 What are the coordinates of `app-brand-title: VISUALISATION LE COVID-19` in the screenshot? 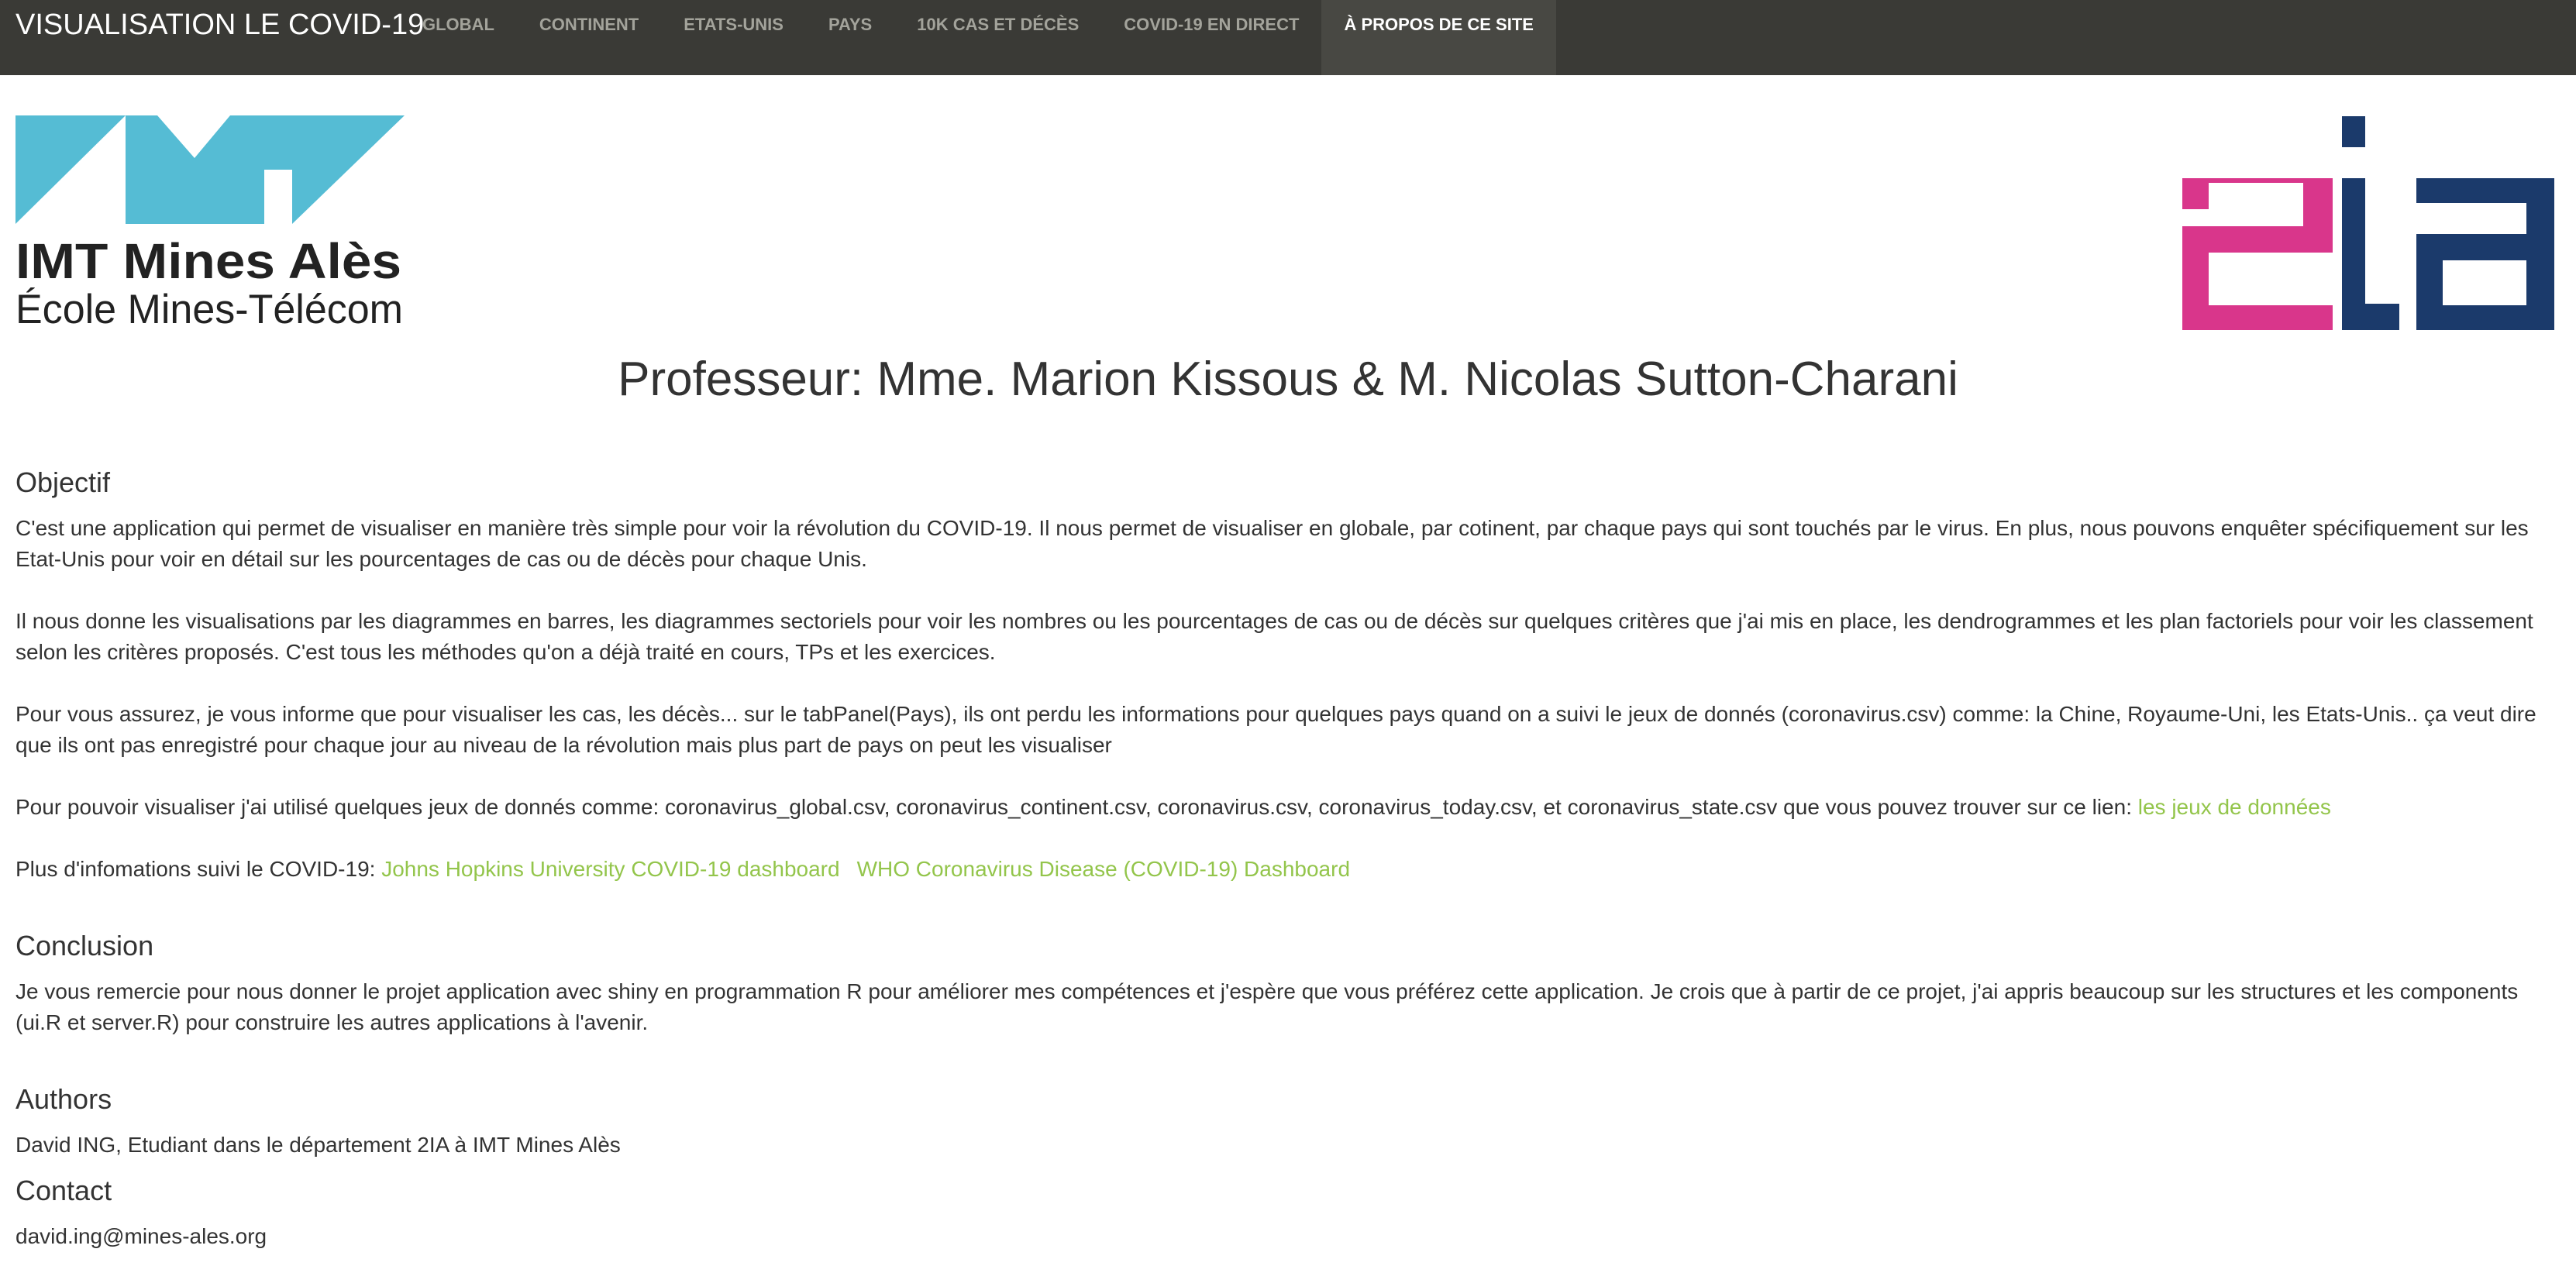 It's located at (219, 25).